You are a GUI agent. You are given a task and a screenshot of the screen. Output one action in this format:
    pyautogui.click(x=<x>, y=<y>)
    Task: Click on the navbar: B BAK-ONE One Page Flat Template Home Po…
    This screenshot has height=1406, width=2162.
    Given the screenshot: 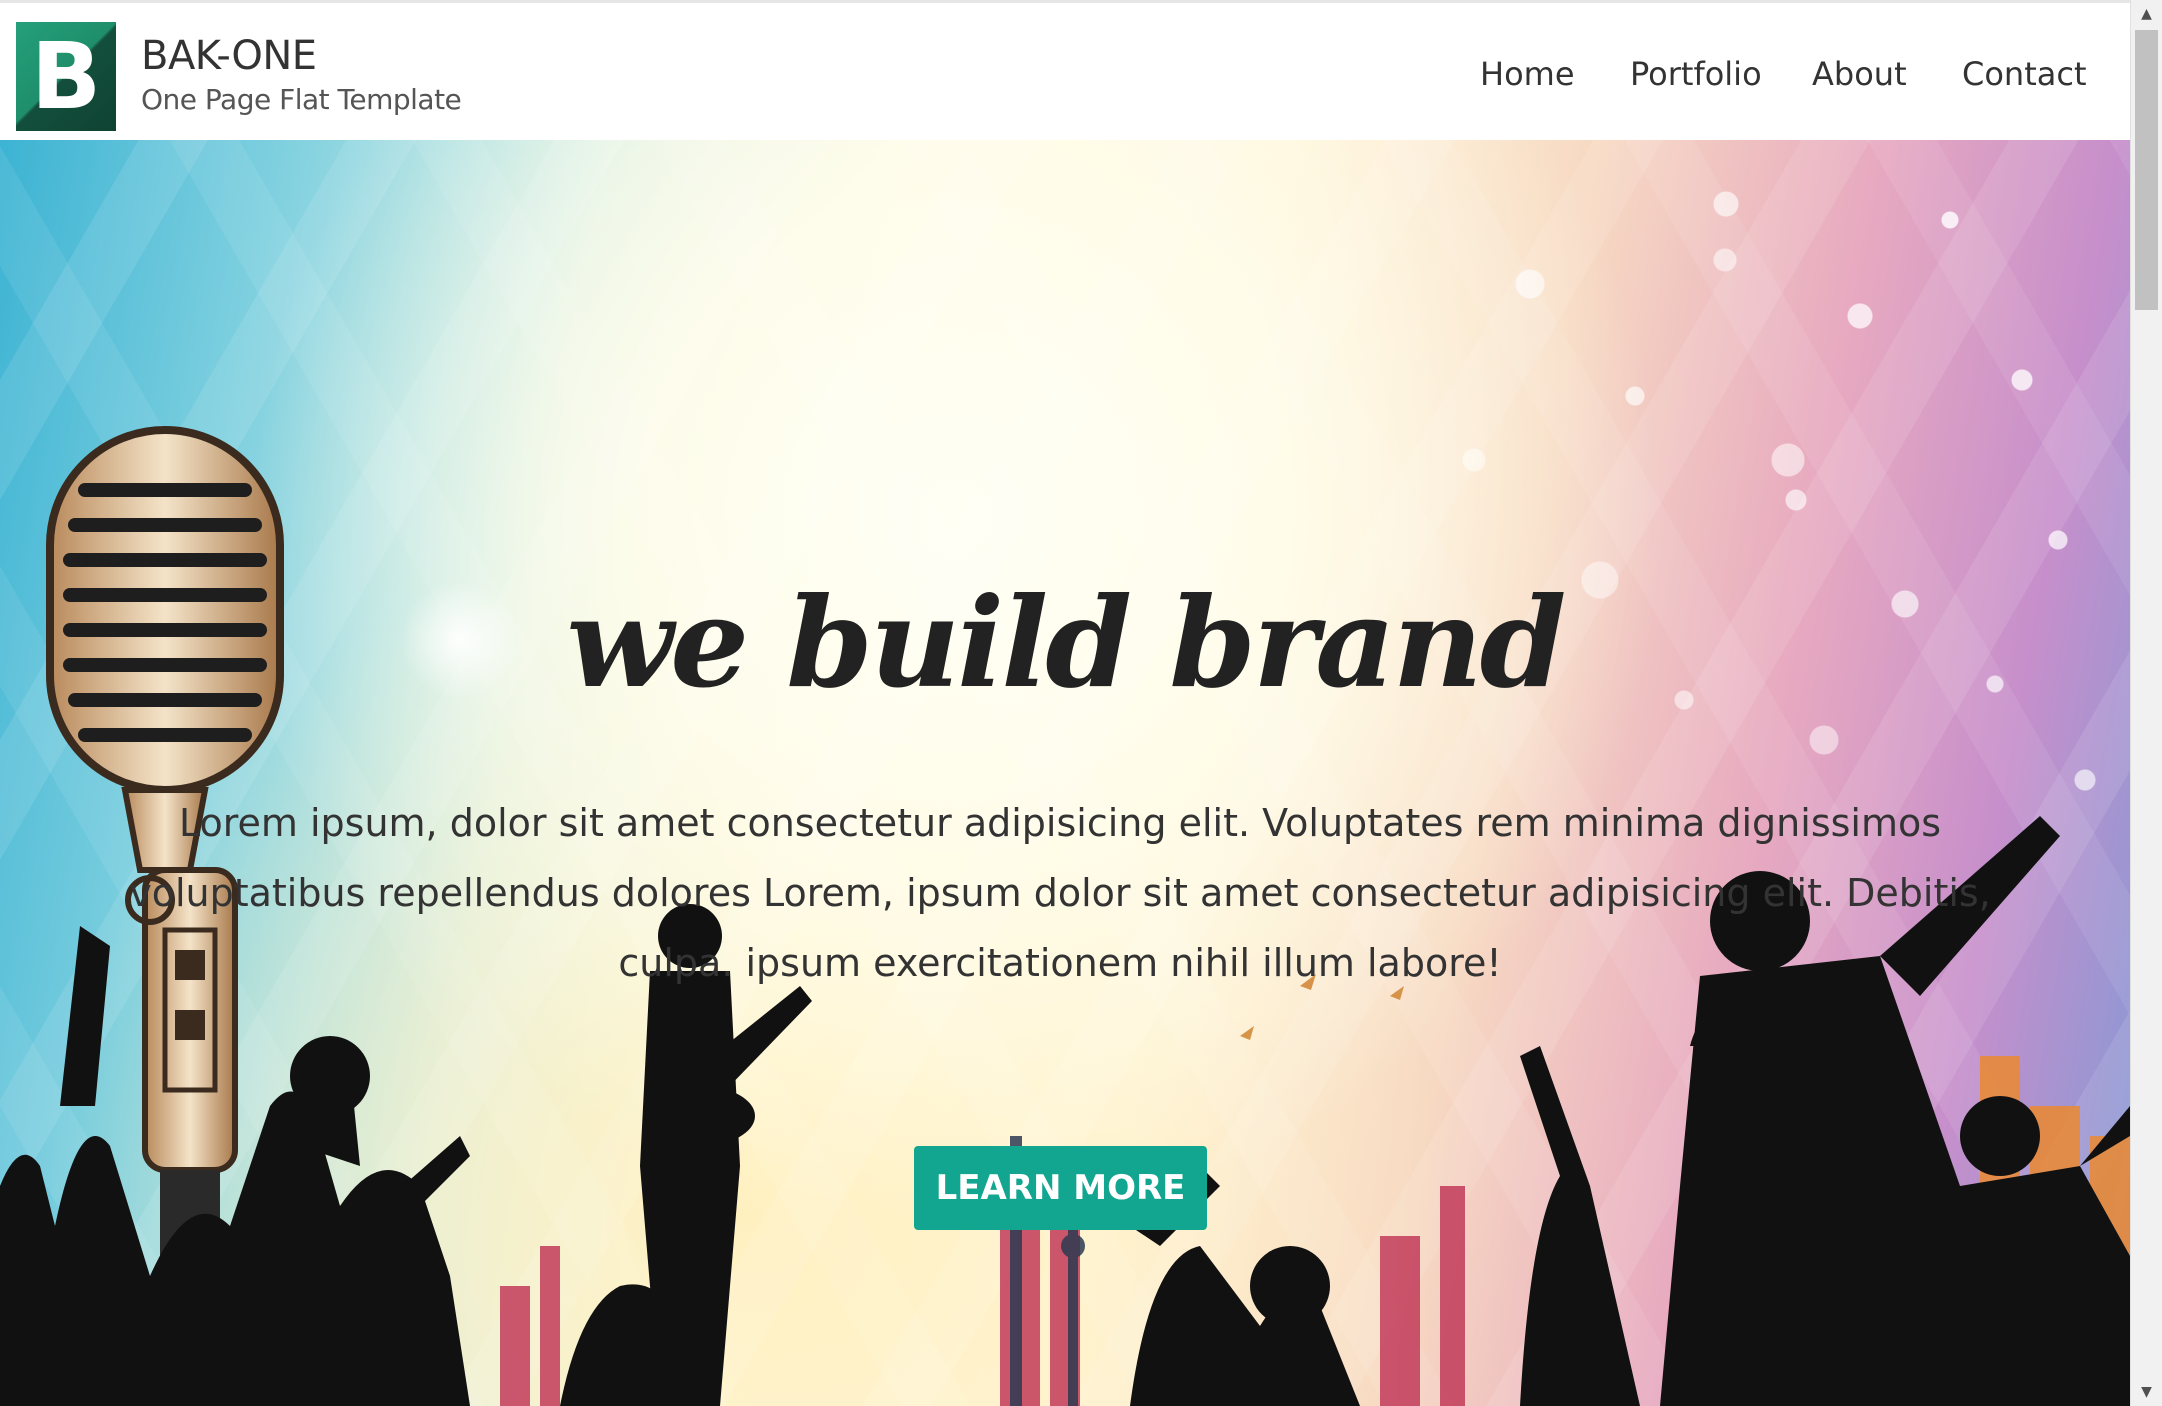 What is the action you would take?
    pyautogui.click(x=1065, y=70)
    